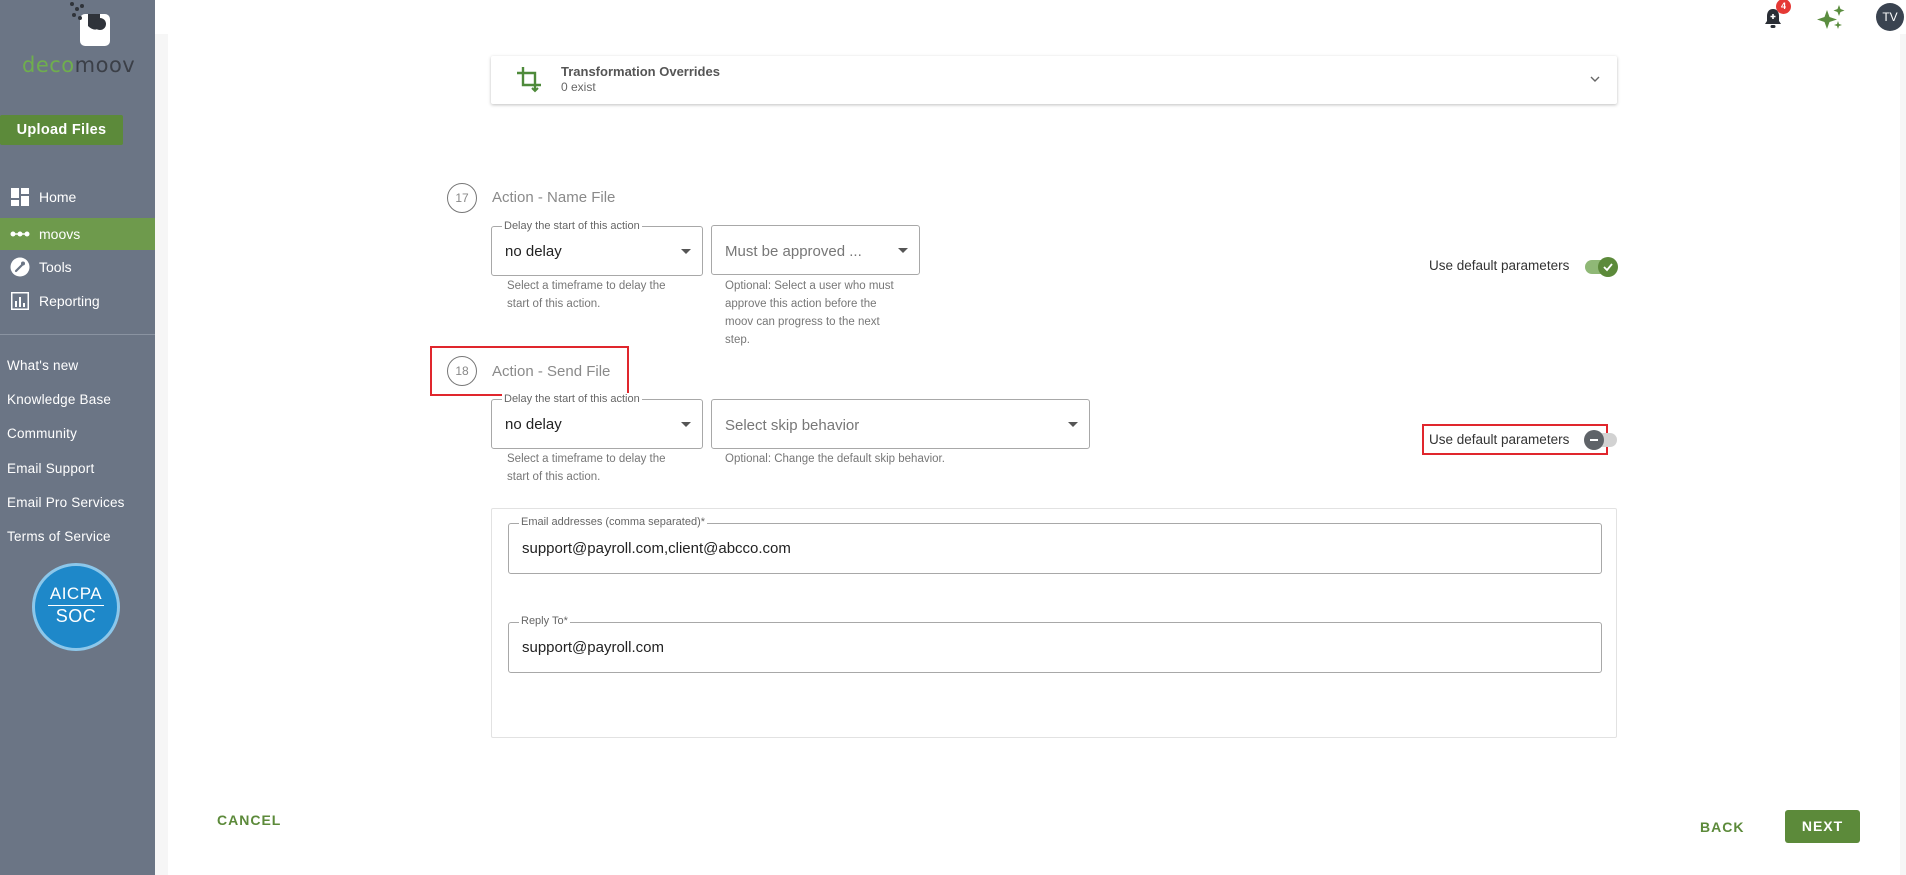  I want to click on aicpa-soc-badge: AICPA SOC, so click(76, 607).